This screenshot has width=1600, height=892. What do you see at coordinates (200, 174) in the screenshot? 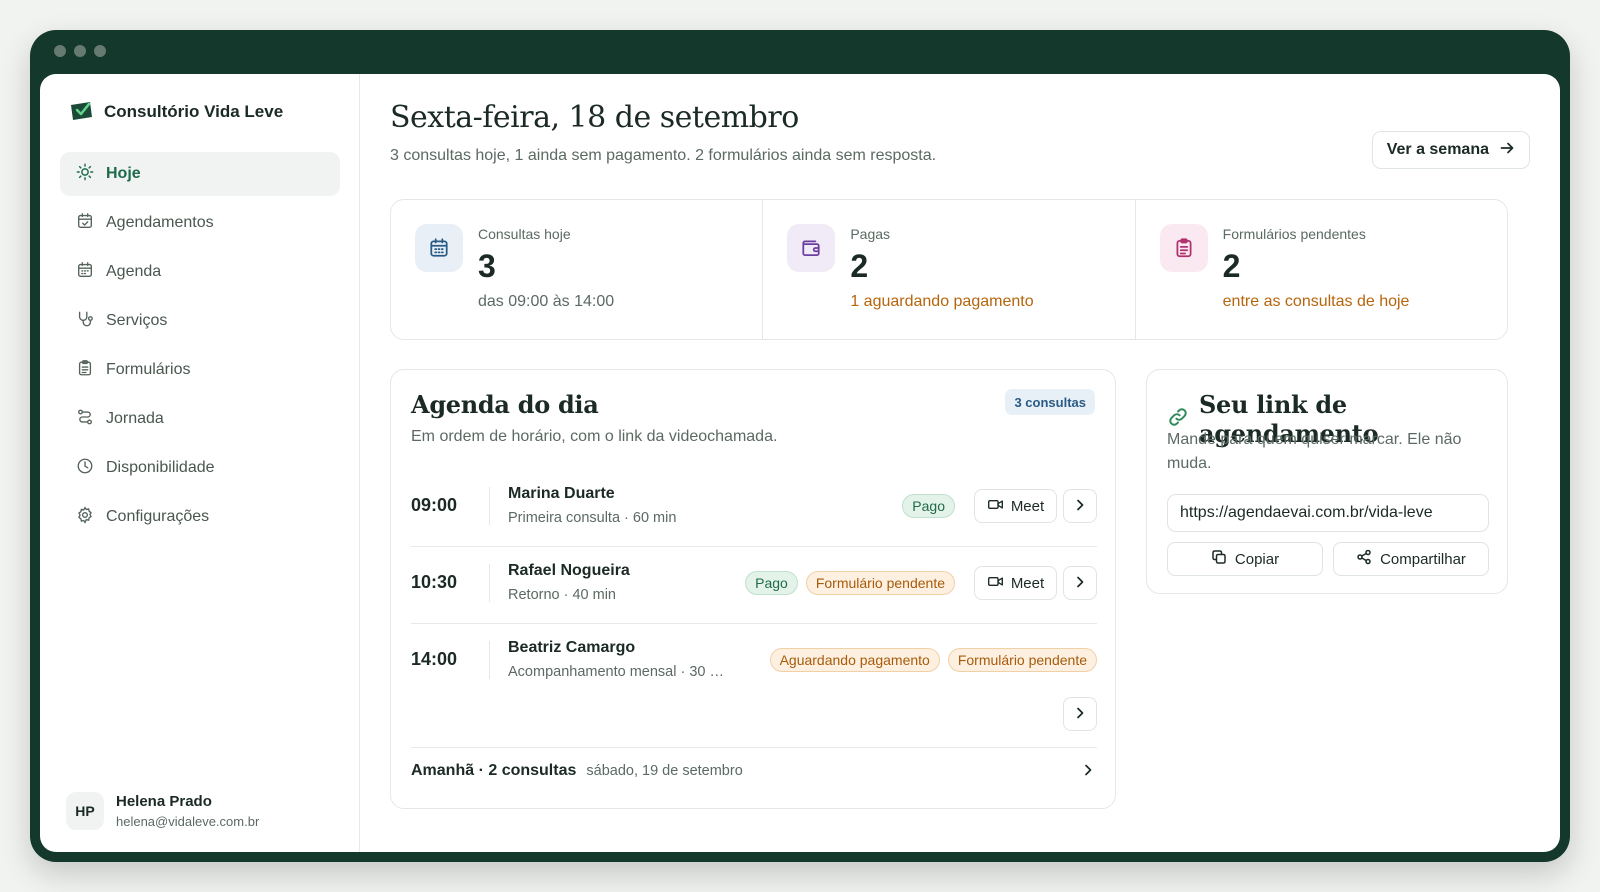
I see `sidebar-item-hoje: Hoje` at bounding box center [200, 174].